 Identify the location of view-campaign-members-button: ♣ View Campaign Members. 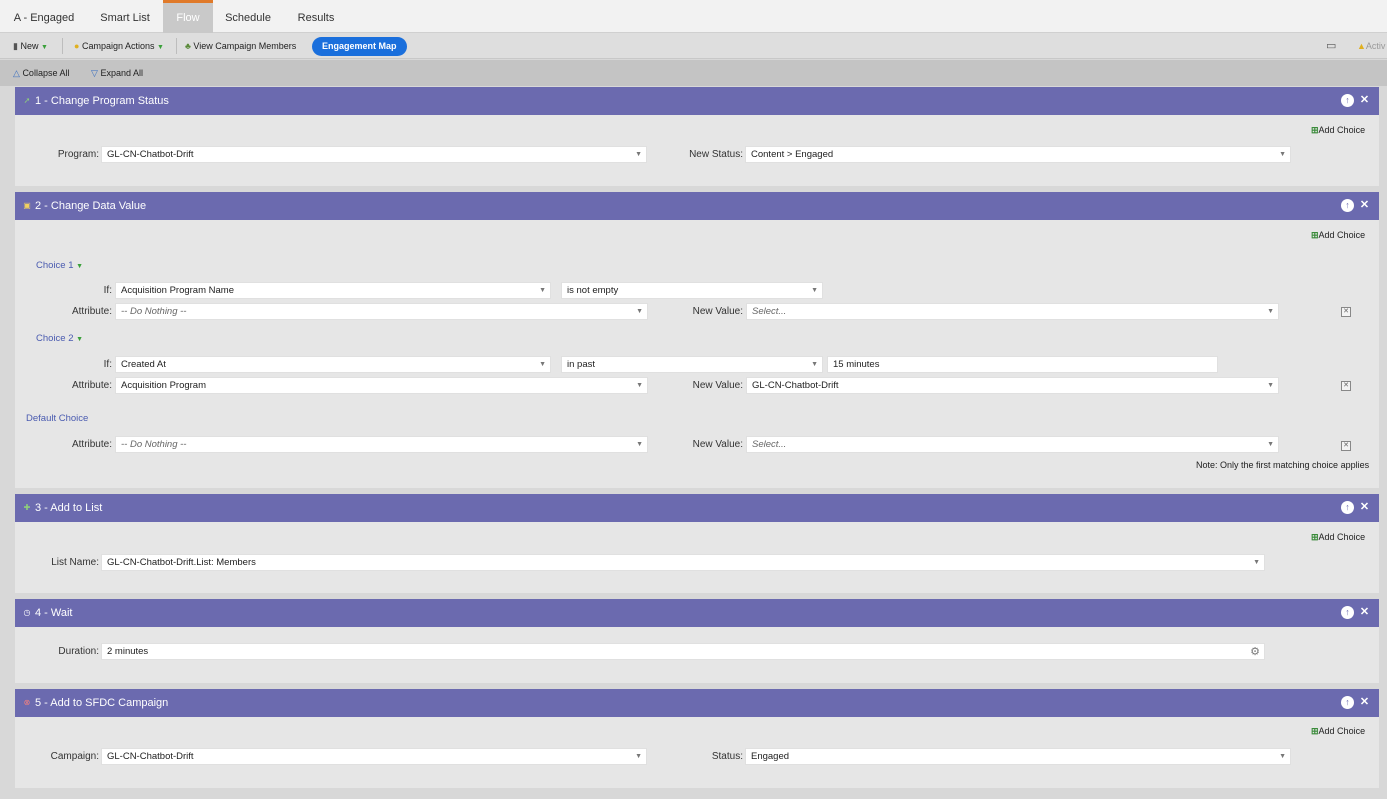
(240, 46).